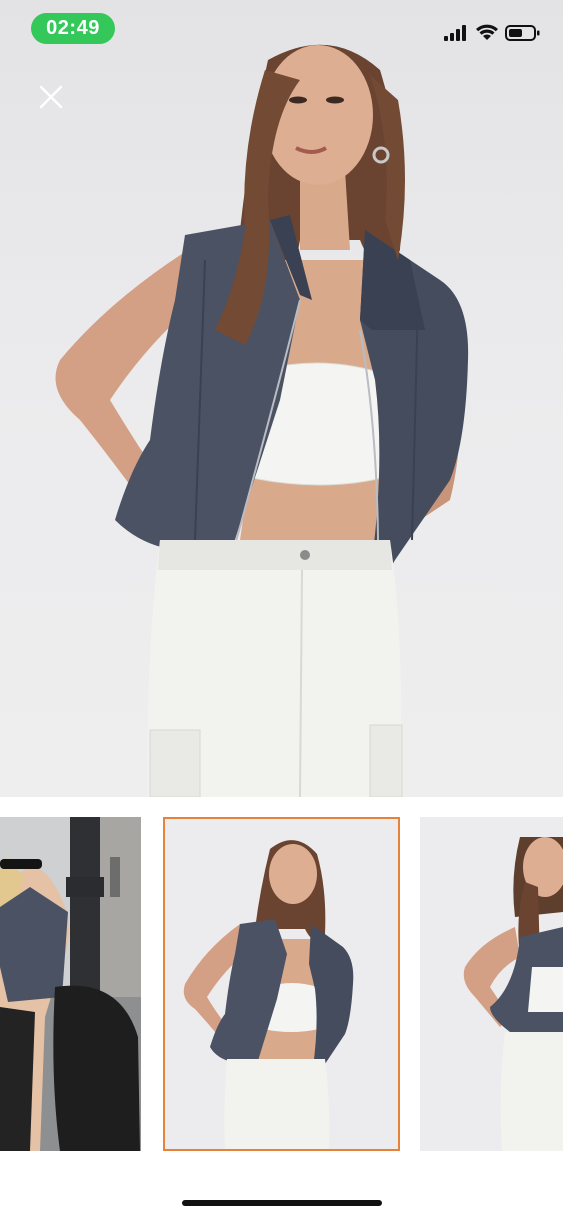 This screenshot has width=563, height=1218. What do you see at coordinates (282, 1203) in the screenshot?
I see `home-indicator` at bounding box center [282, 1203].